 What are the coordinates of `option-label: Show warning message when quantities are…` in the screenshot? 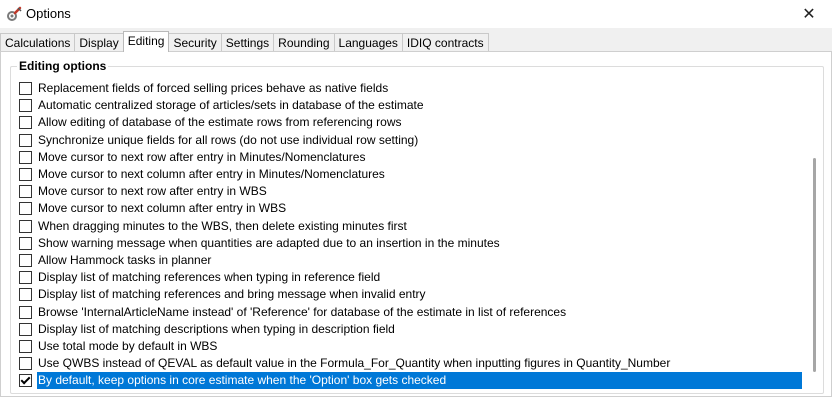 It's located at (269, 242).